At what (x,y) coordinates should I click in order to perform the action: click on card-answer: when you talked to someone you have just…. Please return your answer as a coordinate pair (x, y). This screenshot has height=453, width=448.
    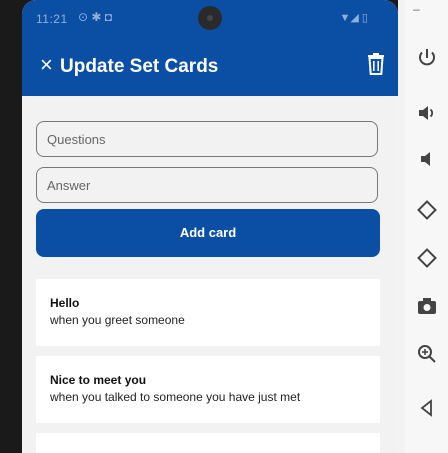
    Looking at the image, I should click on (175, 397).